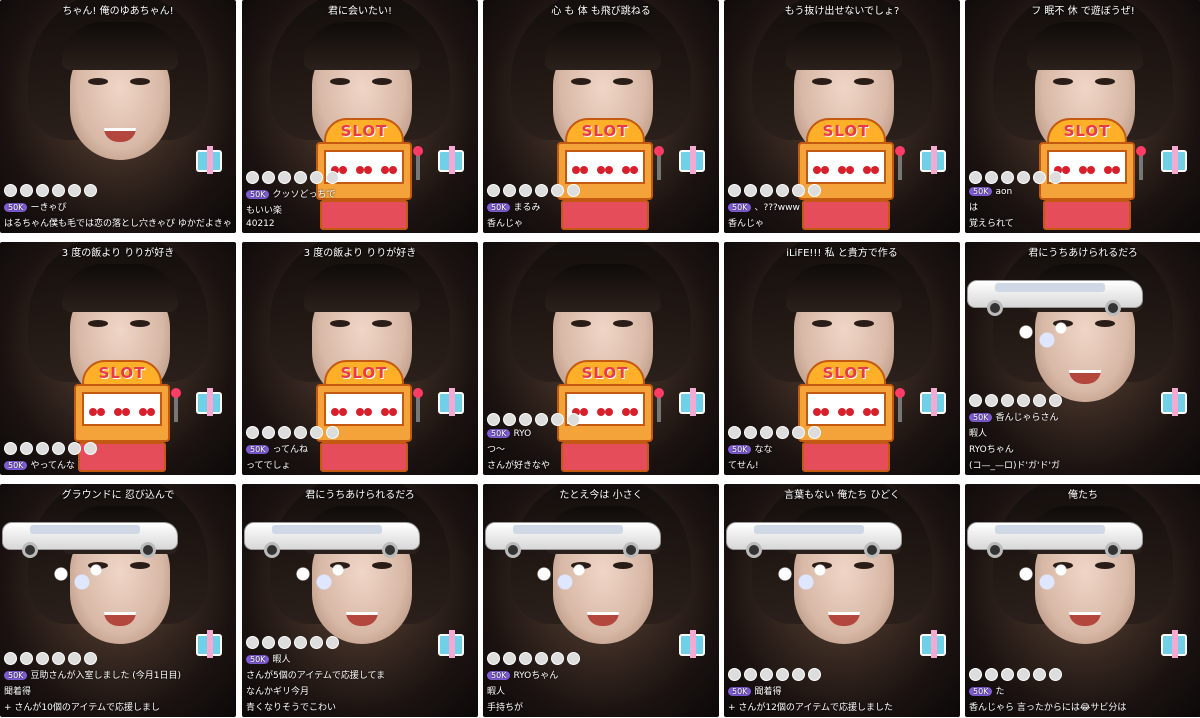 This screenshot has height=718, width=1200. What do you see at coordinates (842, 116) in the screenshot?
I see `stream-tile: もう抜け出せないでしょ? SLOT 50K 、???www 香んじゃ` at bounding box center [842, 116].